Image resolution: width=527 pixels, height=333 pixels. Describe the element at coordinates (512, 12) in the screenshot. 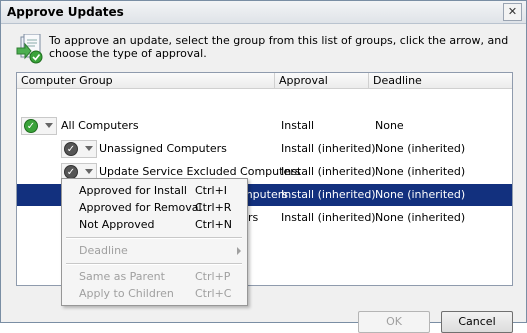

I see `close-button: ✕` at that location.